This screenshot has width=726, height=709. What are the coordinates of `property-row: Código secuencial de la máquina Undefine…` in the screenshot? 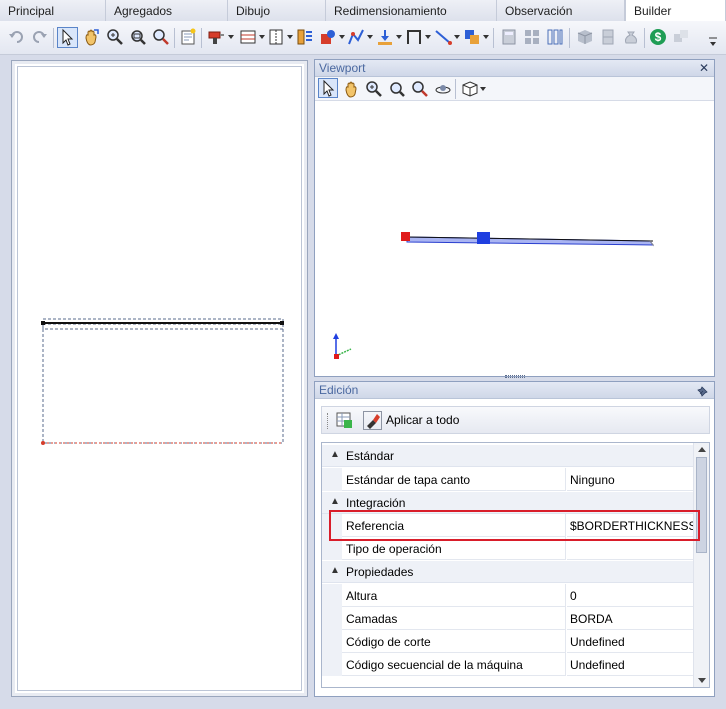 It's located at (508, 664).